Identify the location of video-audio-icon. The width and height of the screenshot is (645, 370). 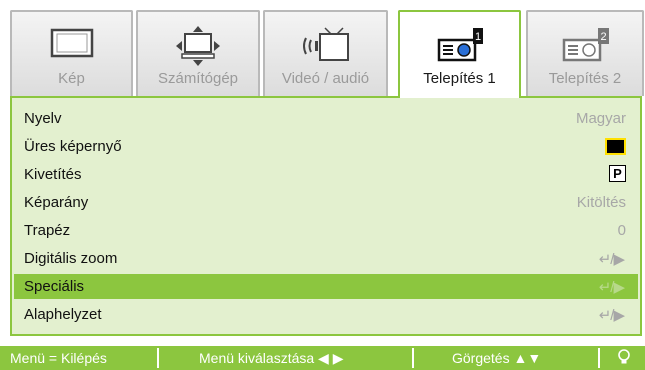
(326, 48).